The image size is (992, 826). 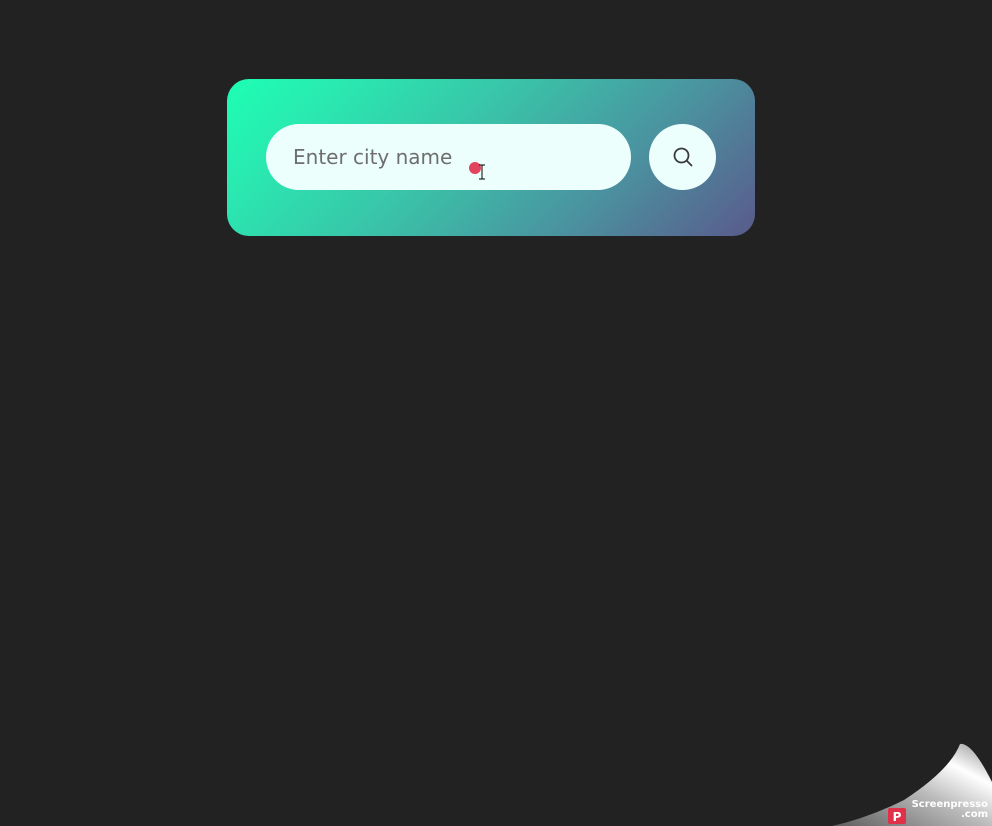 I want to click on search-card, so click(x=491, y=157).